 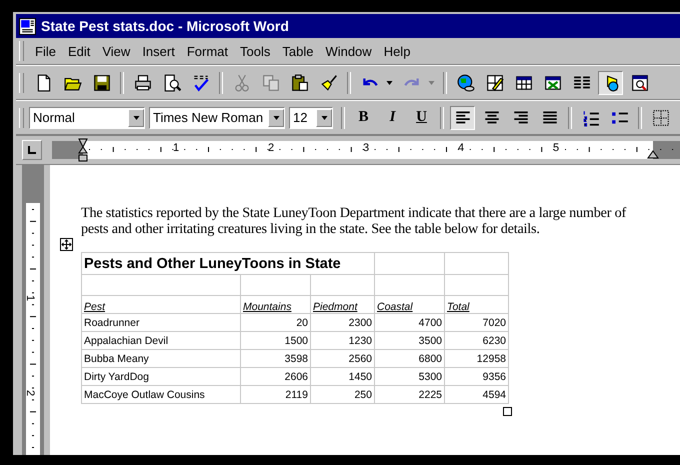 What do you see at coordinates (342, 305) in the screenshot?
I see `column-header: Piedmont` at bounding box center [342, 305].